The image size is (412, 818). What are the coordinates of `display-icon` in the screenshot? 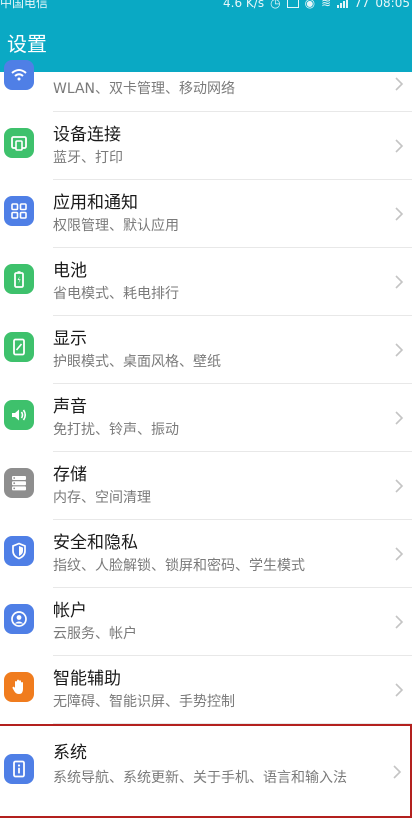 It's located at (19, 347).